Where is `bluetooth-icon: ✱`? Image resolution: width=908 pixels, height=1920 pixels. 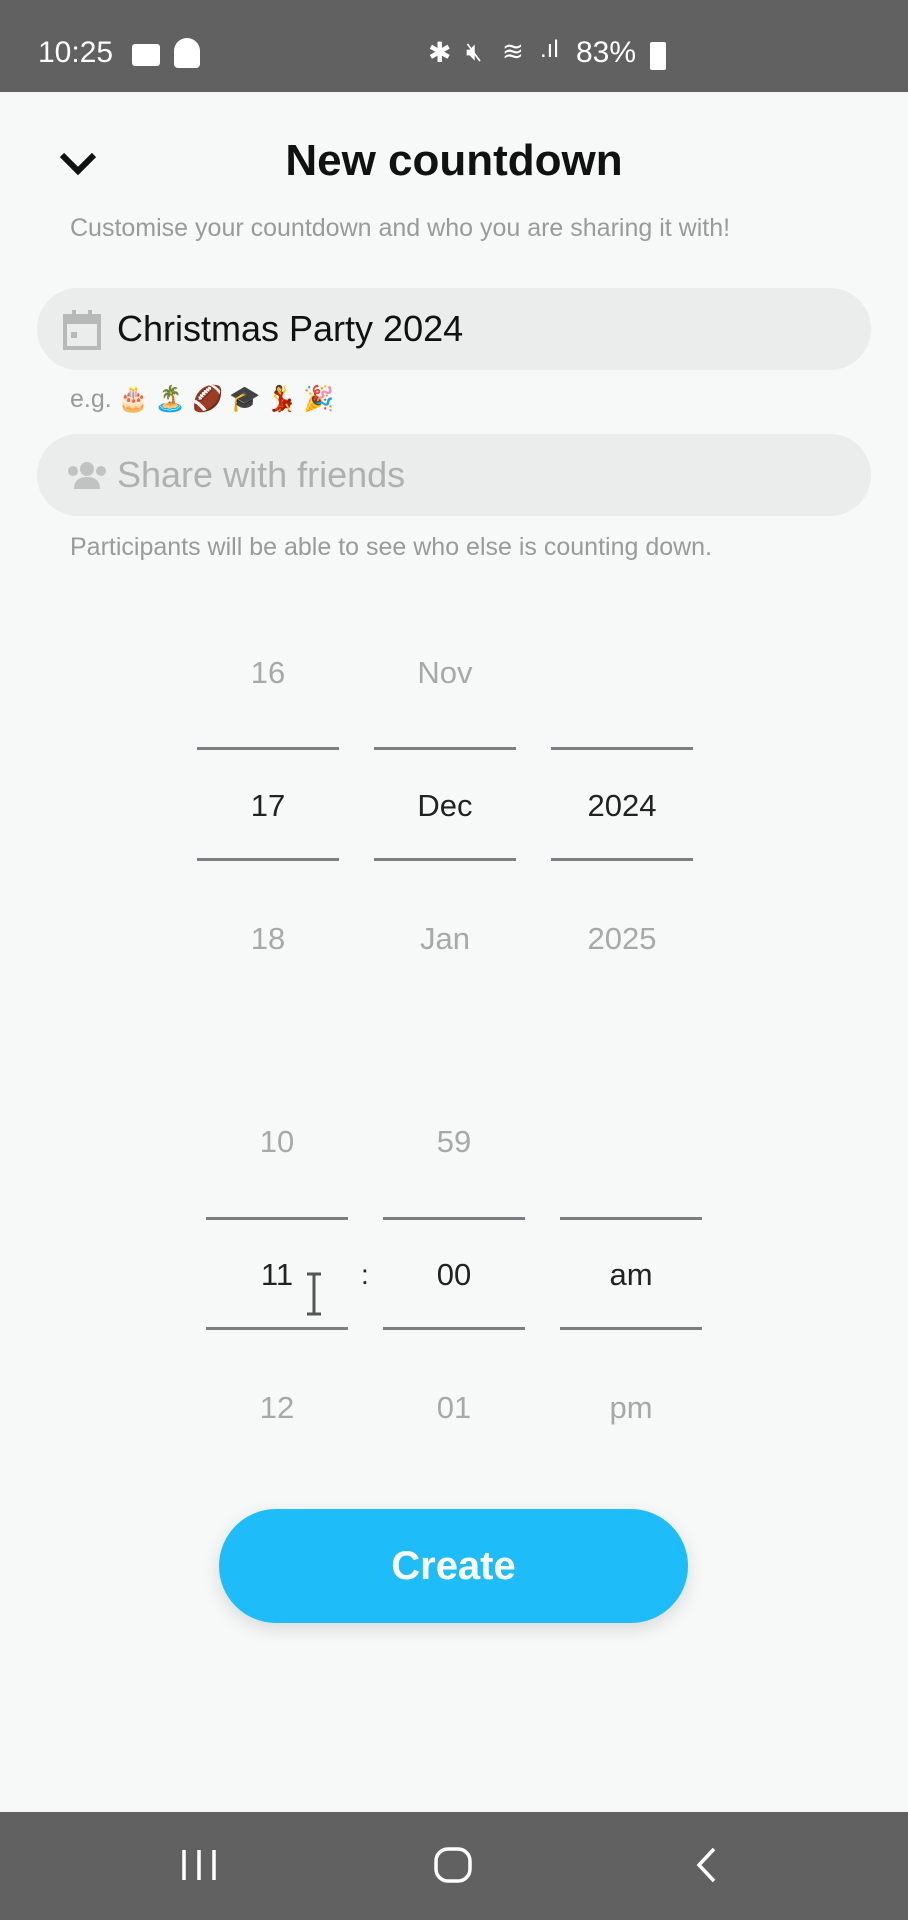
bluetooth-icon: ✱ is located at coordinates (440, 52).